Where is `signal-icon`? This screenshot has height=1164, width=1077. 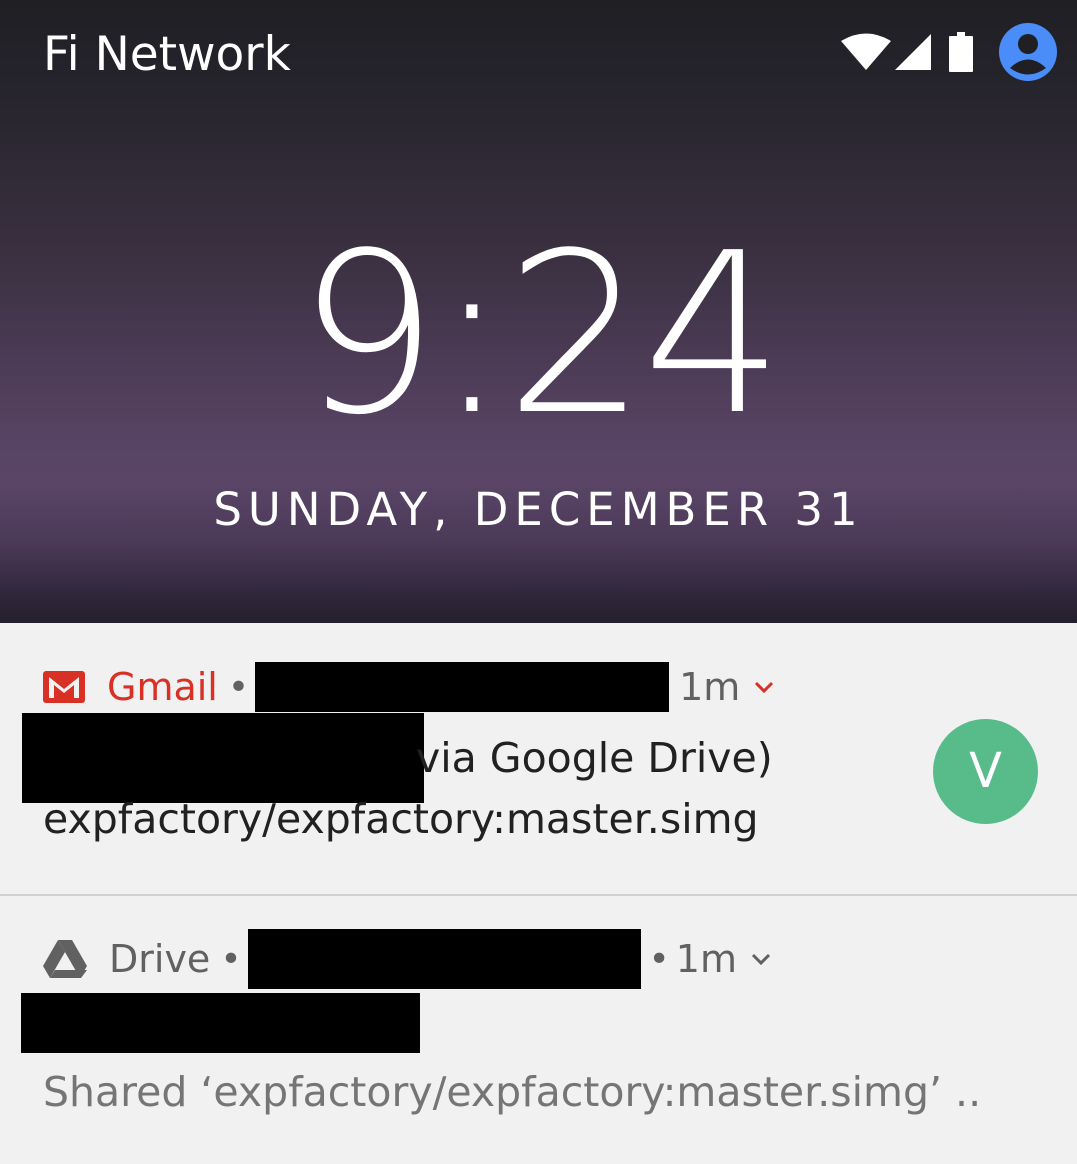
signal-icon is located at coordinates (913, 52).